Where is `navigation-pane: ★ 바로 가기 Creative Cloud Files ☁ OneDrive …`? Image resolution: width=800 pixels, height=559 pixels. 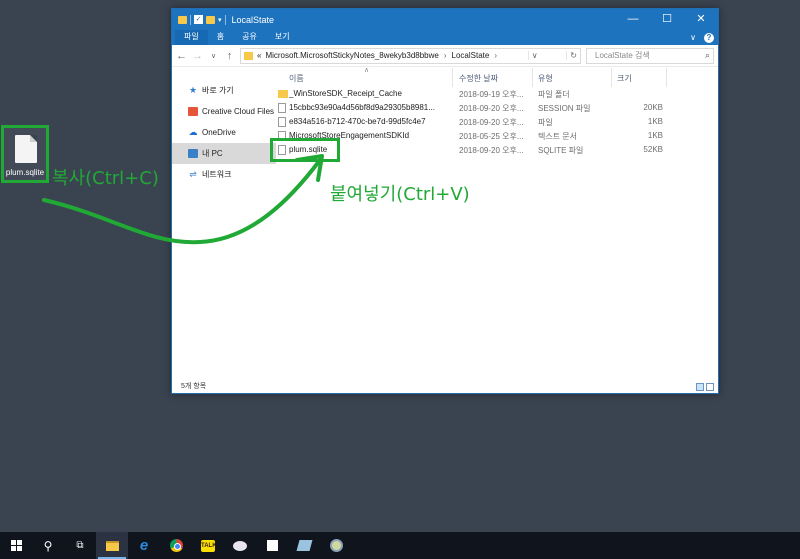 navigation-pane: ★ 바로 가기 Creative Cloud Files ☁ OneDrive … is located at coordinates (224, 224).